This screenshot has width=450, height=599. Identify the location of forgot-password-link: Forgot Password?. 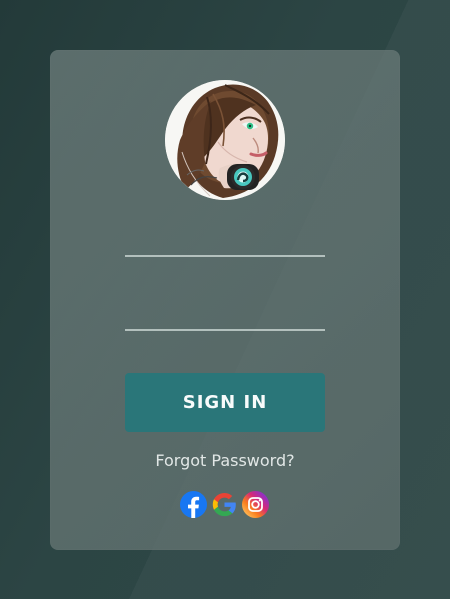
(225, 460).